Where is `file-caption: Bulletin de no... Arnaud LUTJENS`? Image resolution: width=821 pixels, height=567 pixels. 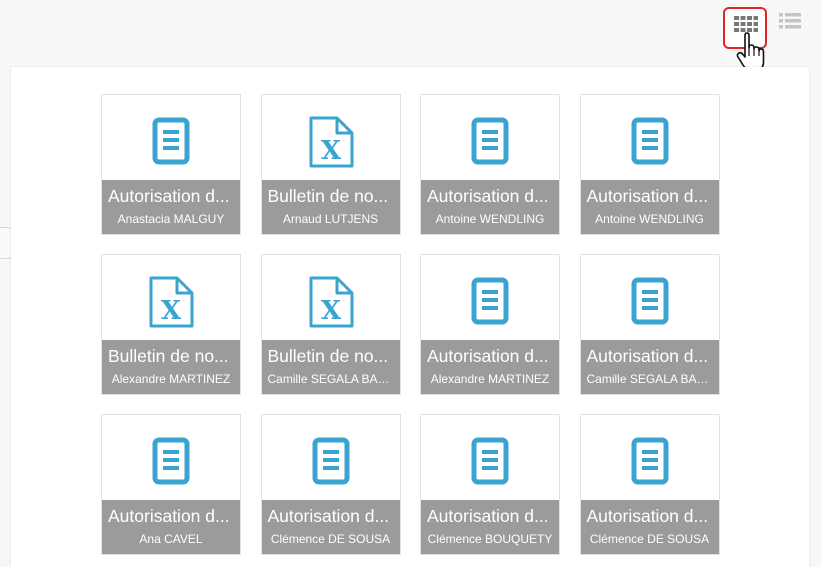 file-caption: Bulletin de no... Arnaud LUTJENS is located at coordinates (330, 207).